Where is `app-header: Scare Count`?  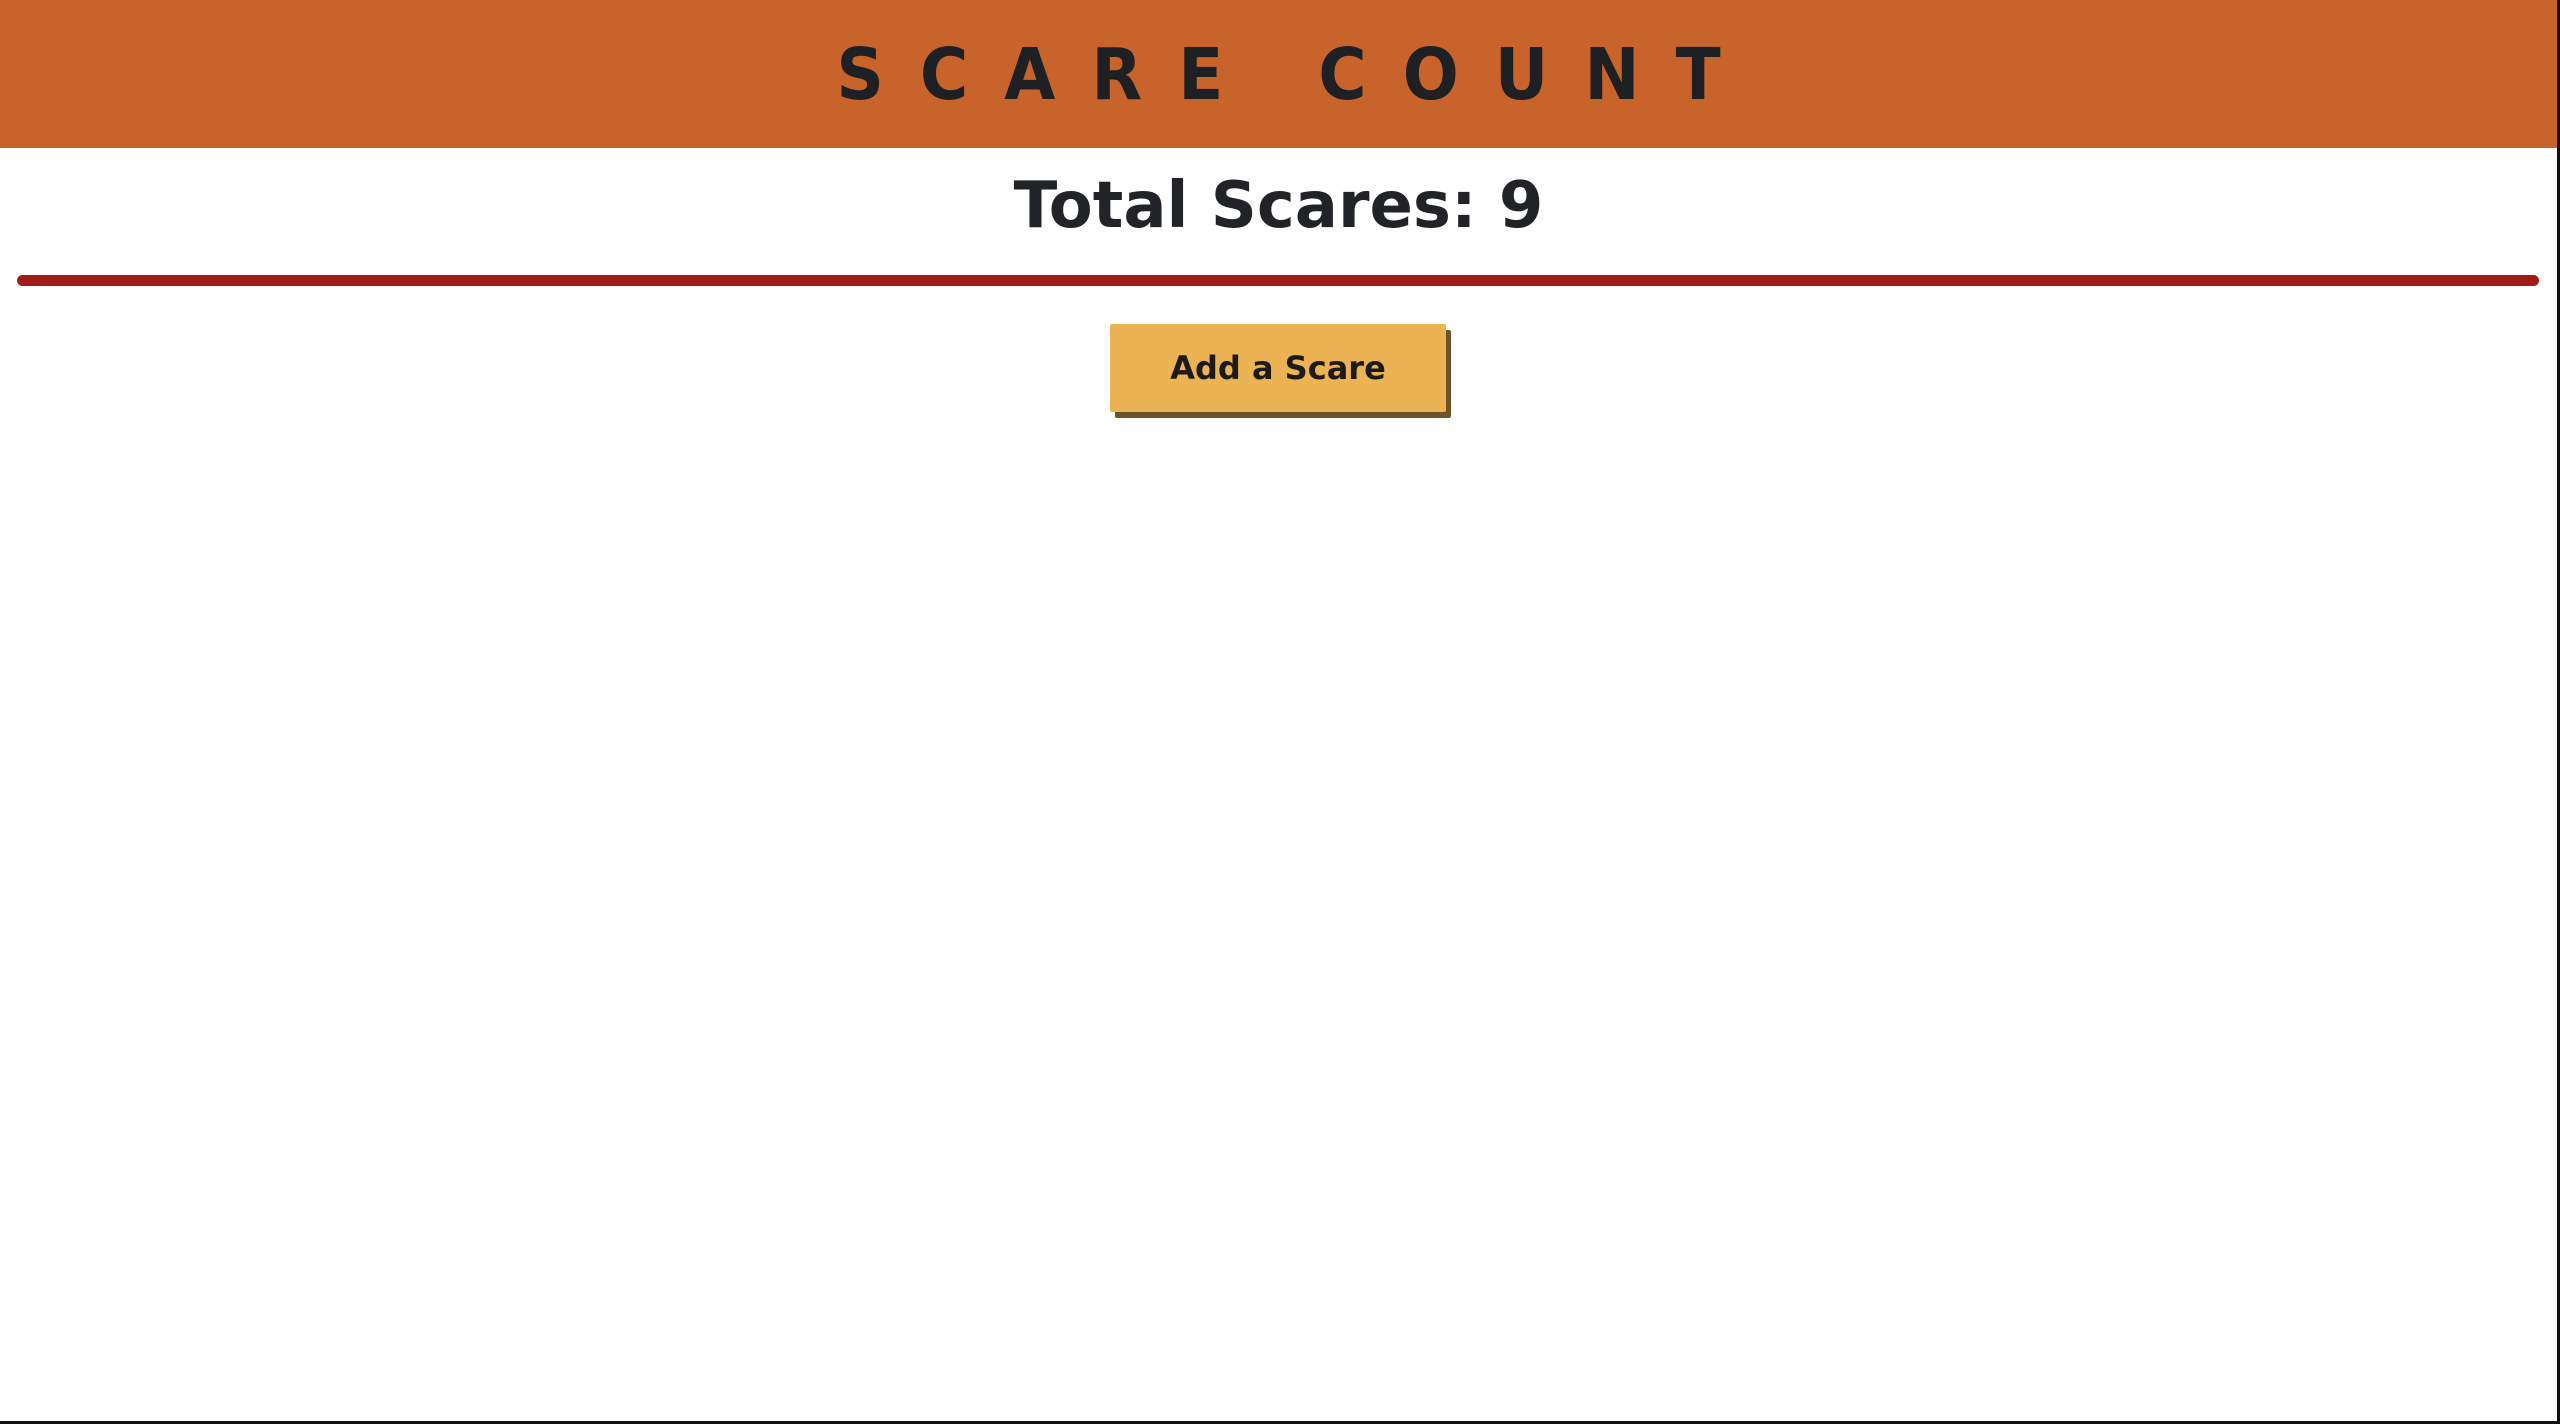 app-header: Scare Count is located at coordinates (1278, 74).